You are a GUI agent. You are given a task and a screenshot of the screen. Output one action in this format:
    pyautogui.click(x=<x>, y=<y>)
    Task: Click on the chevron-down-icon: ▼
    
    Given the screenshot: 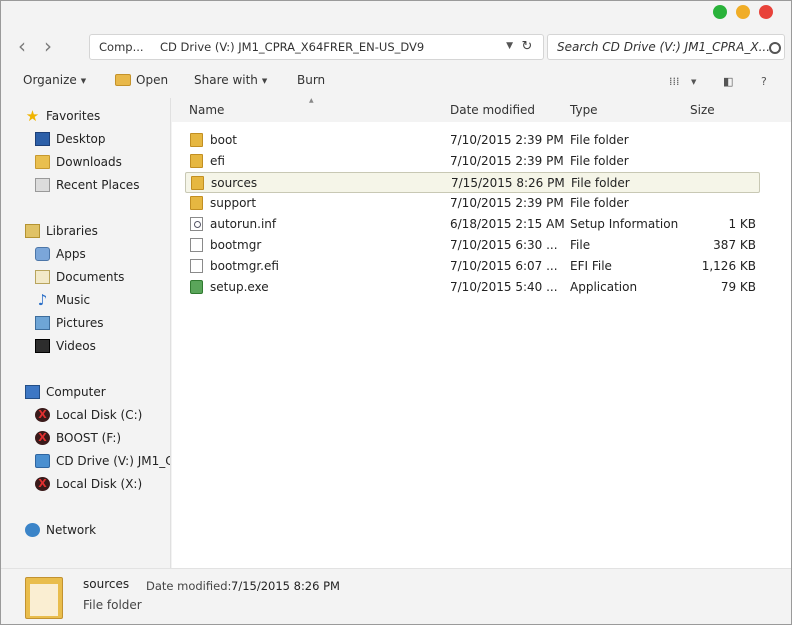 What is the action you would take?
    pyautogui.click(x=83, y=80)
    